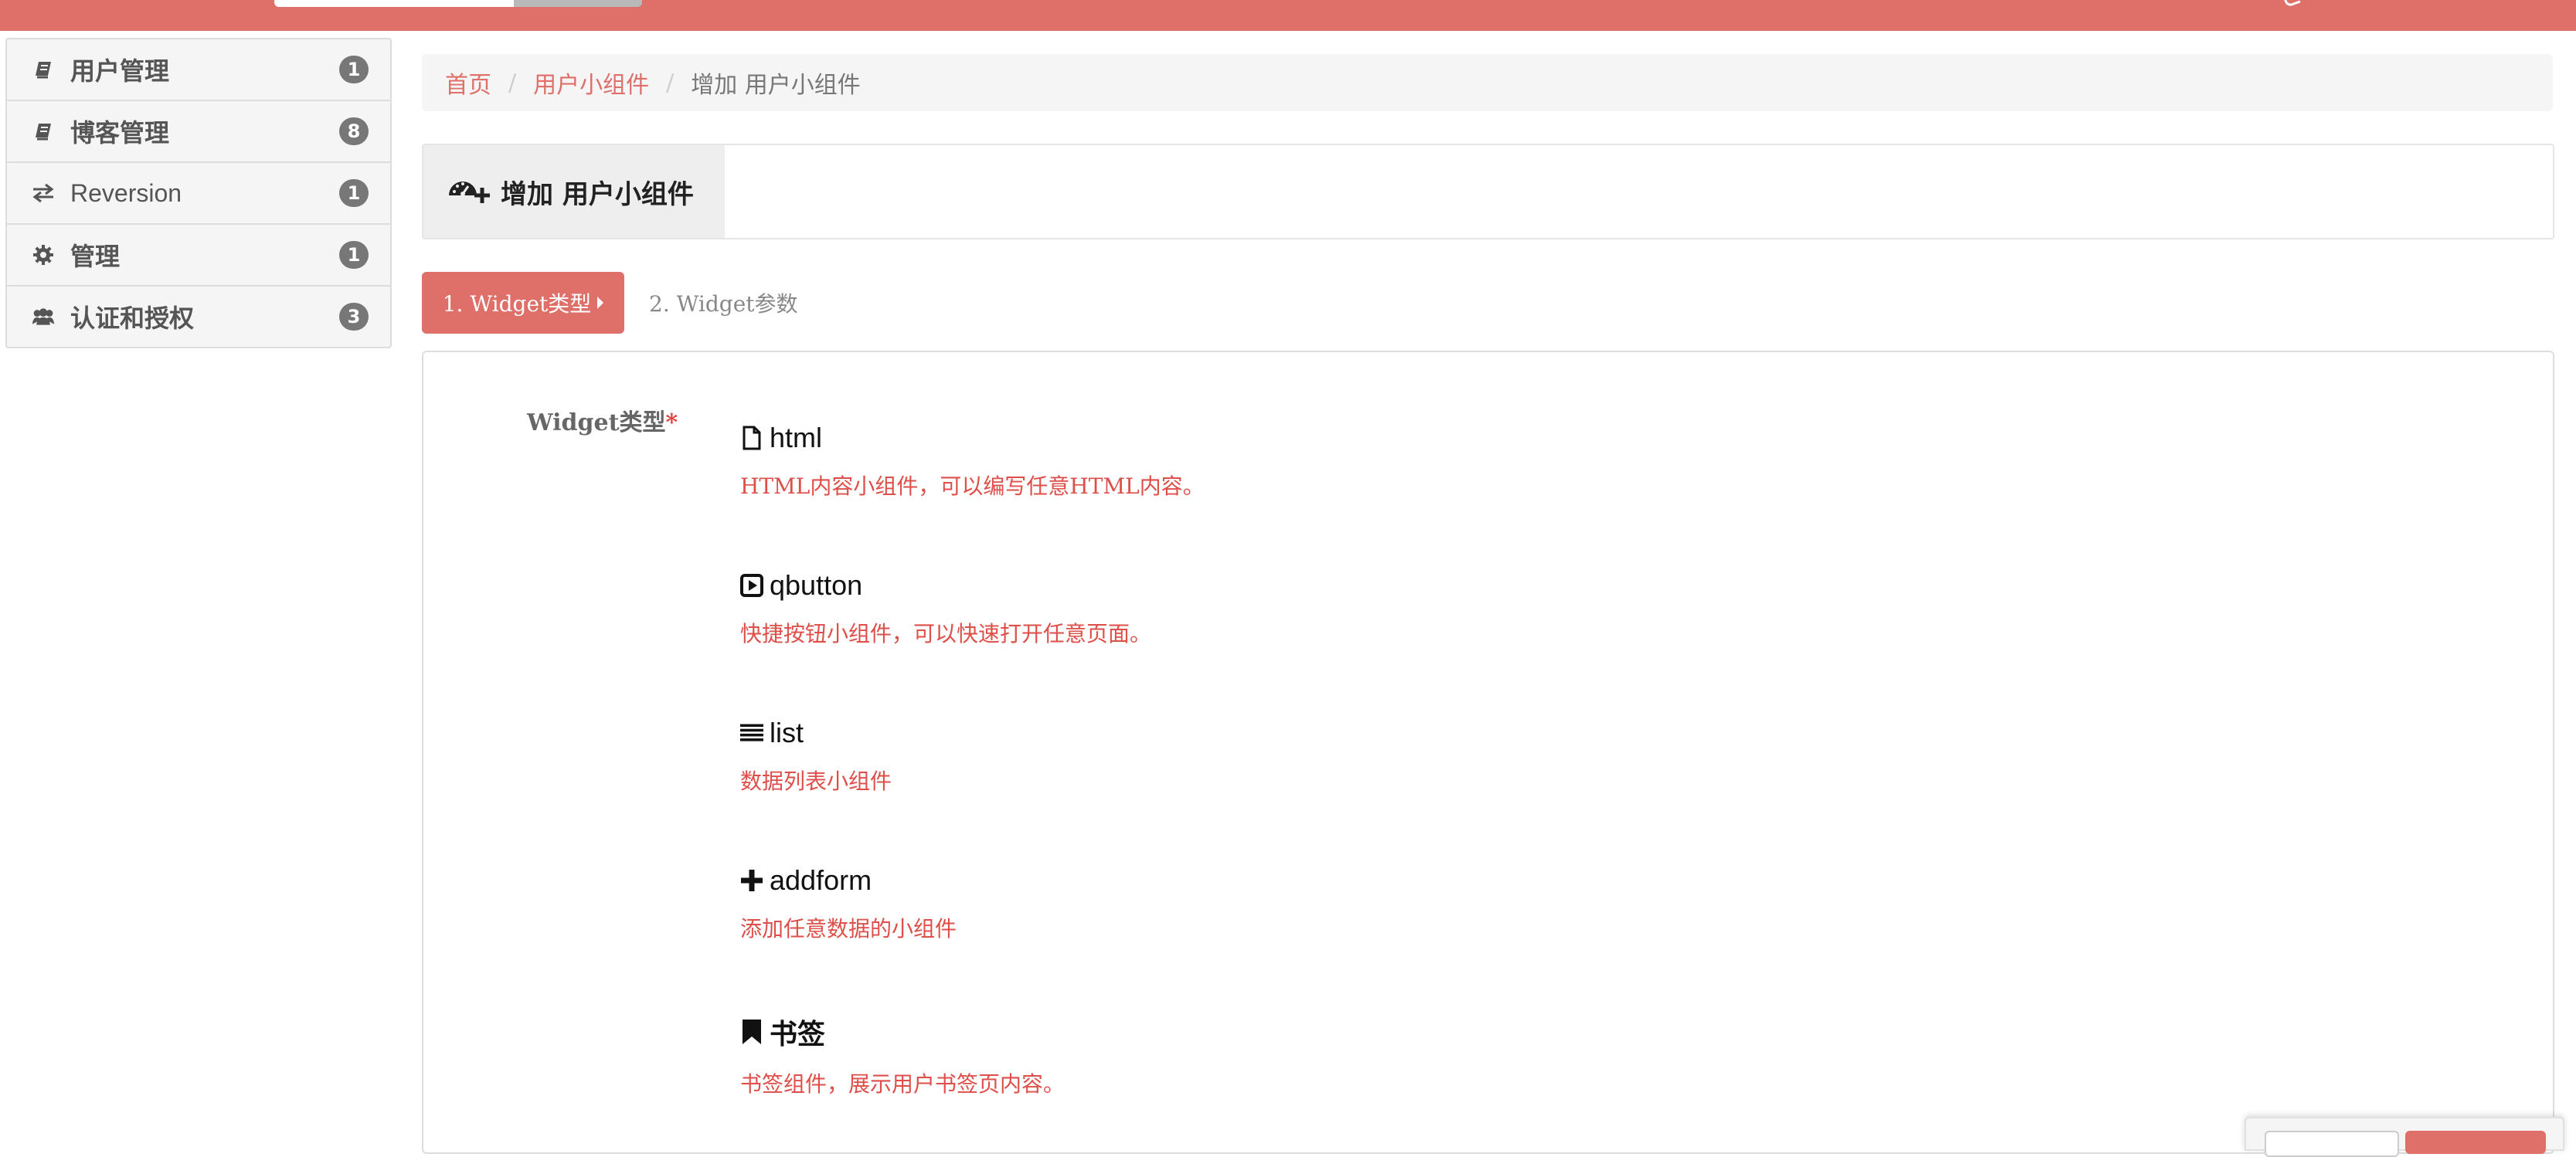  What do you see at coordinates (578, 3) in the screenshot?
I see `search-button` at bounding box center [578, 3].